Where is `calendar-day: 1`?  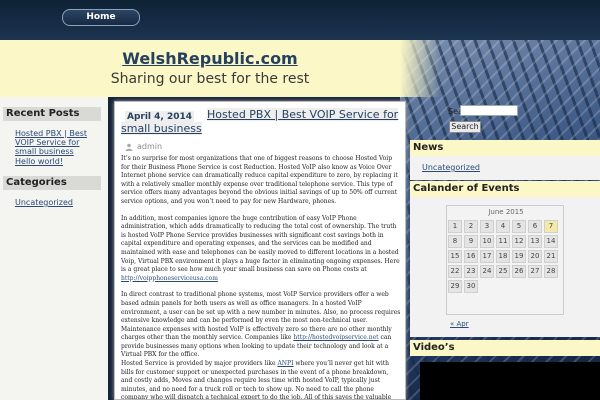 calendar-day: 1 is located at coordinates (455, 226).